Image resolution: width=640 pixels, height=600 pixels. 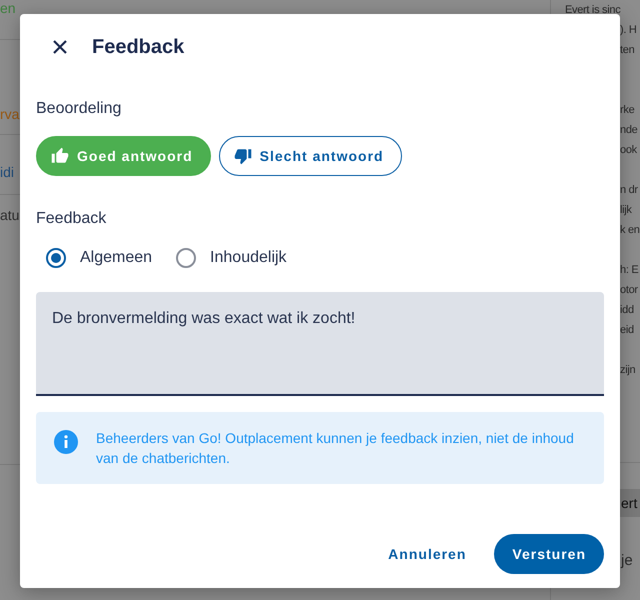 I want to click on page-text: atu, so click(x=10, y=215).